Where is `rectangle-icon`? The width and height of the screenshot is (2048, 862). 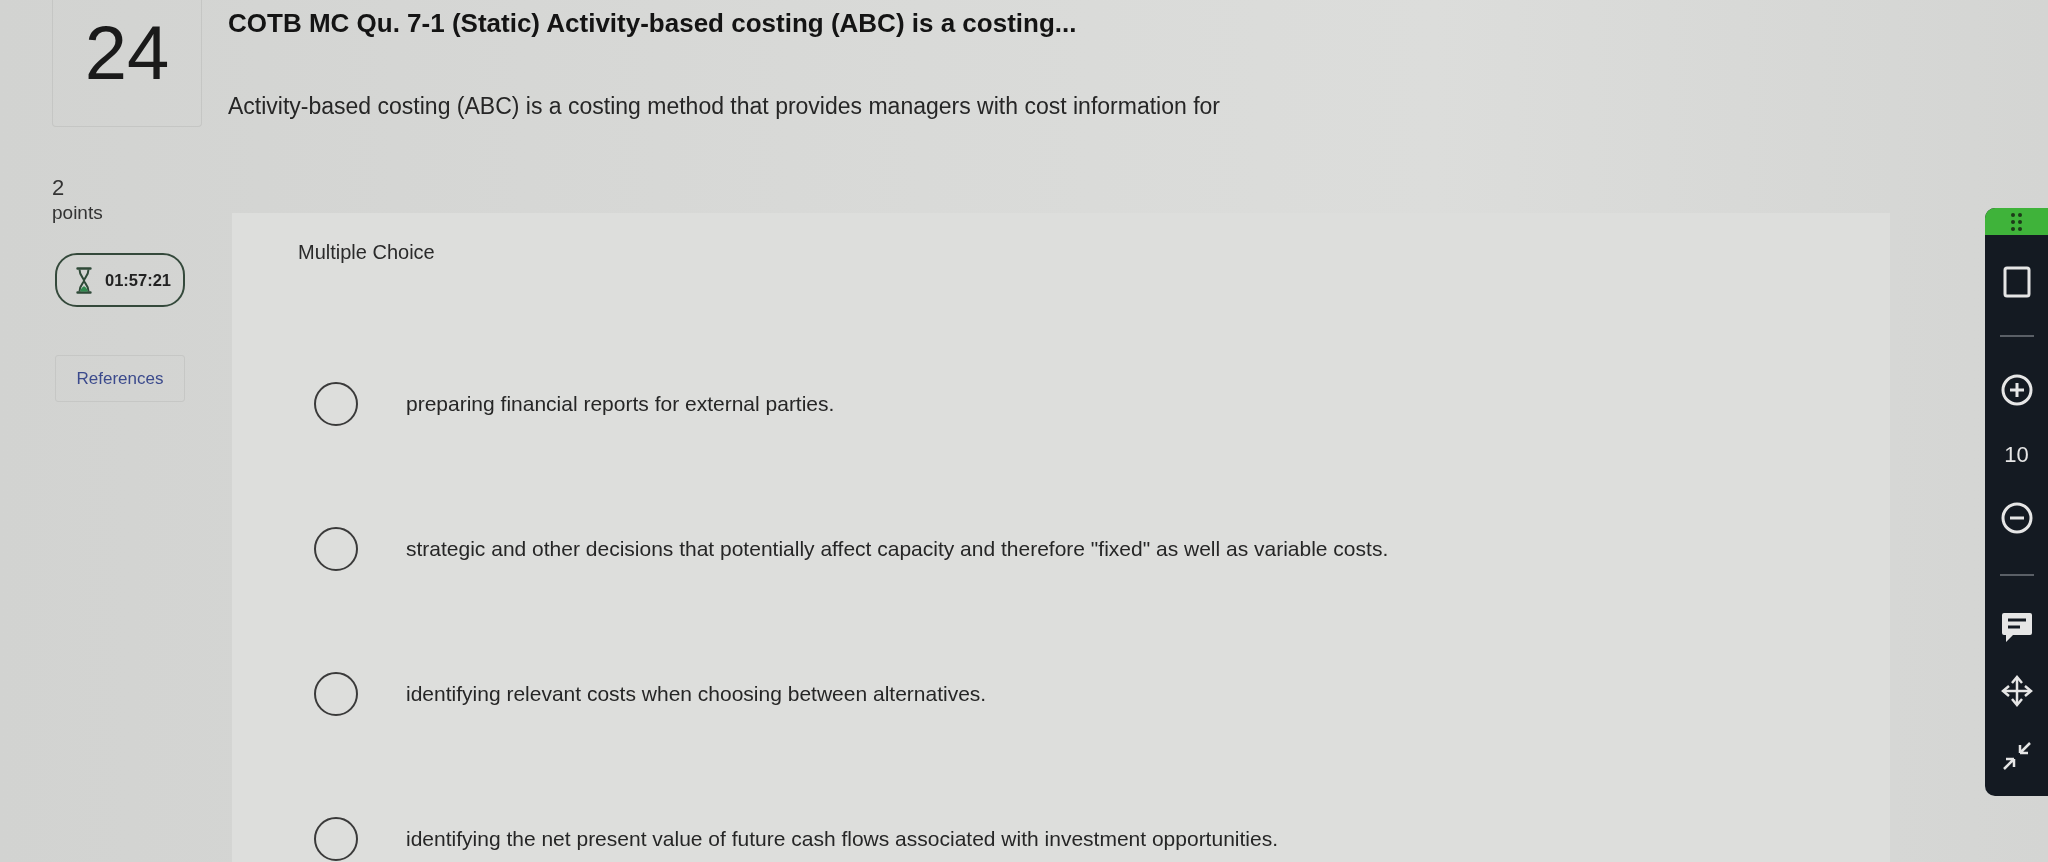
rectangle-icon is located at coordinates (2016, 282).